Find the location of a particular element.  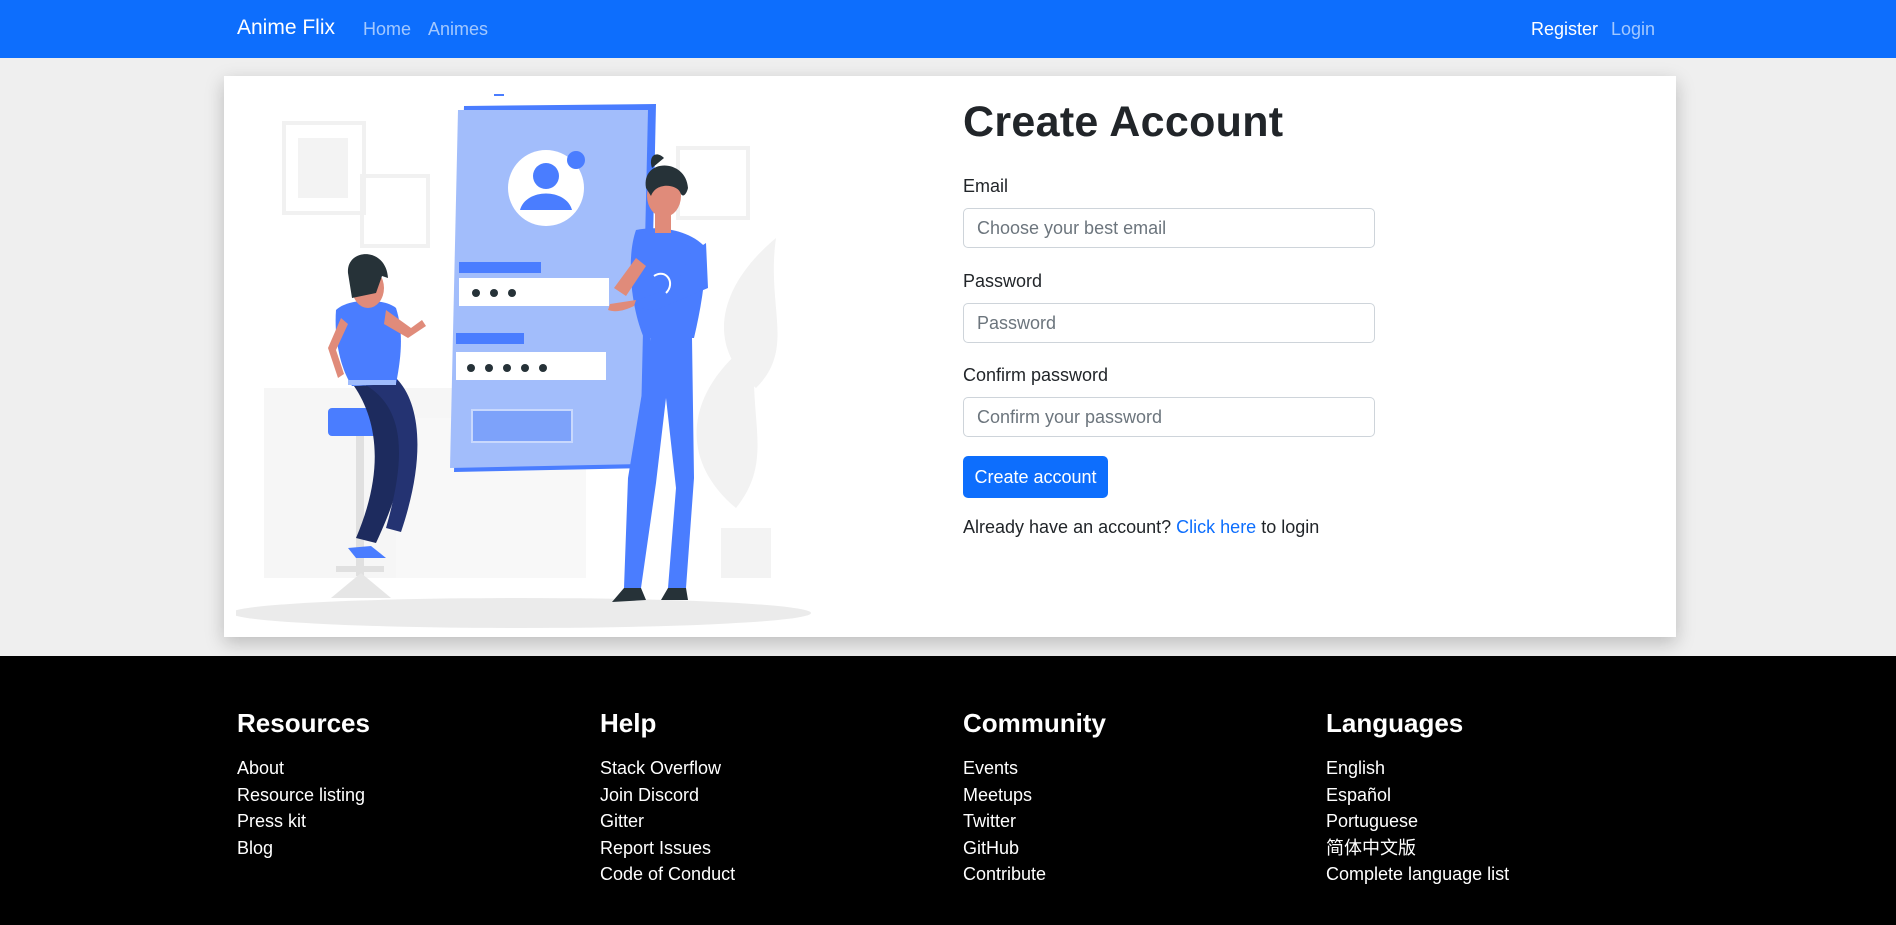

confirm-password-label: Confirm password is located at coordinates (1036, 375).